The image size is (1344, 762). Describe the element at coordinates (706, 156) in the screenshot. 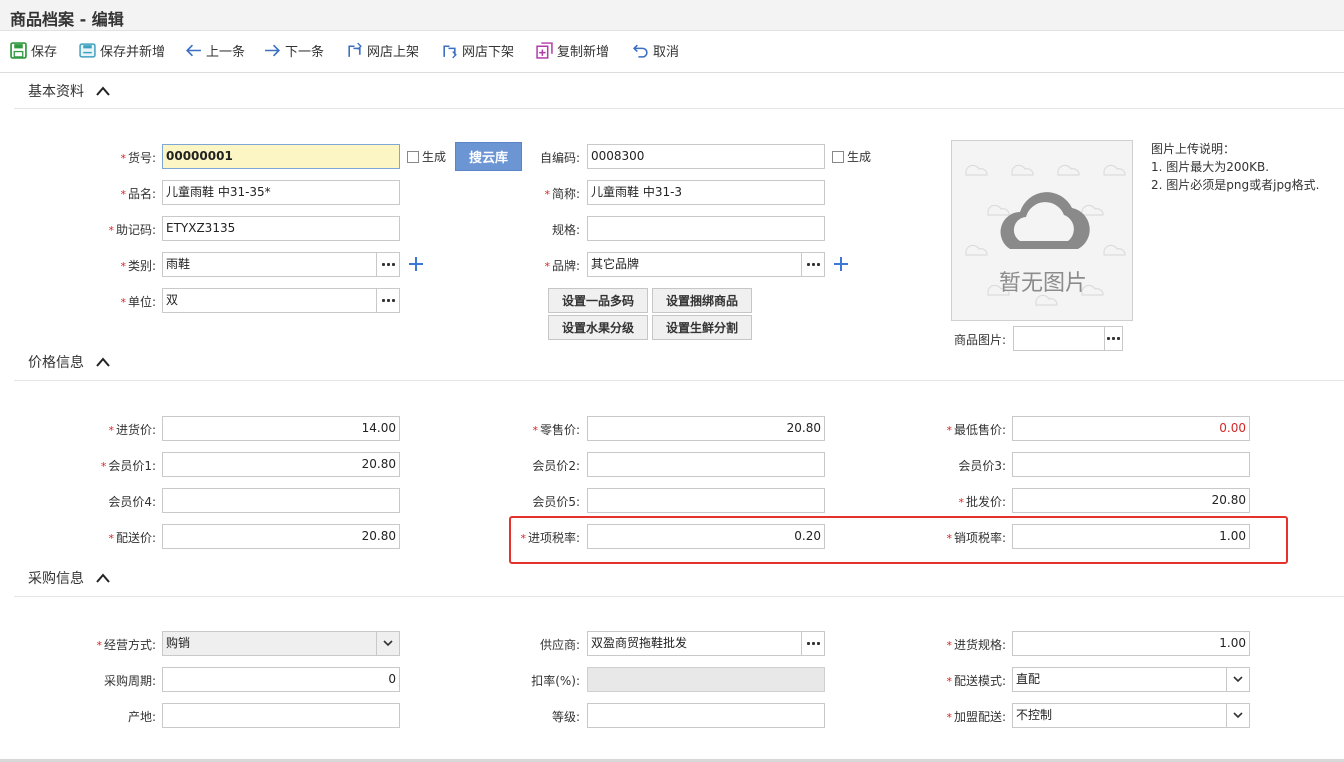

I see `self-code-field: 0008300` at that location.